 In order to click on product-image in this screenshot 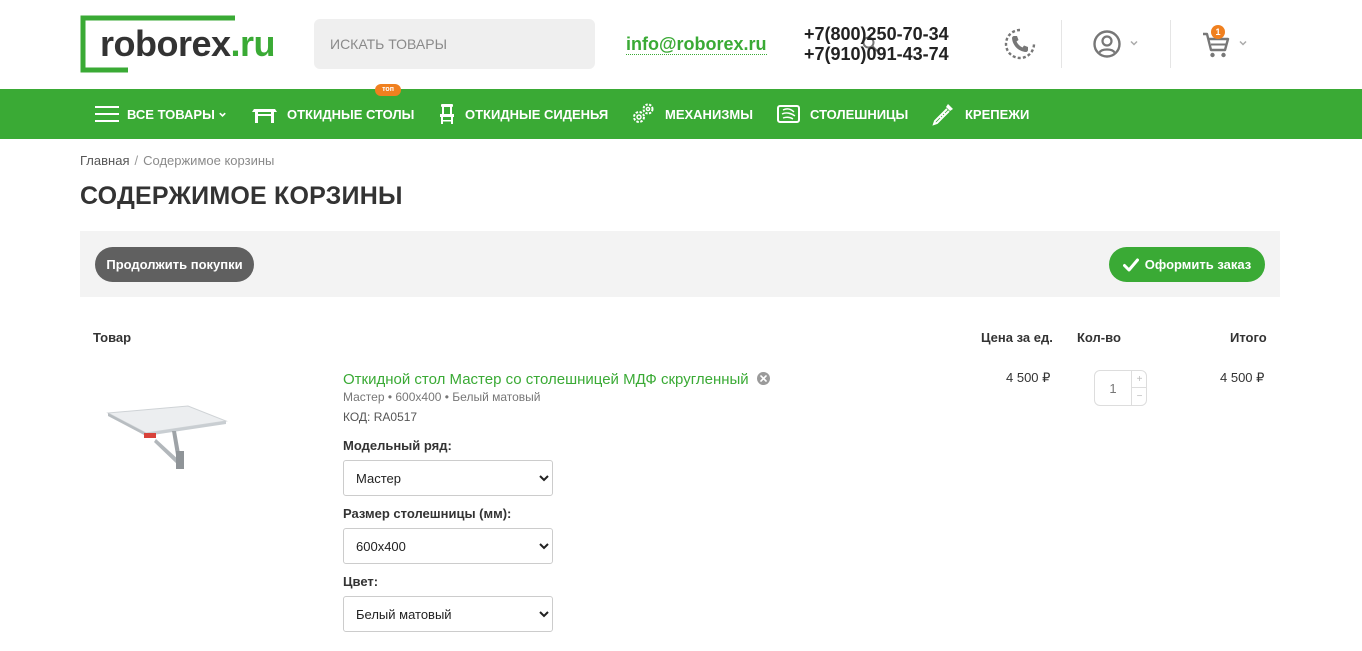, I will do `click(165, 435)`.